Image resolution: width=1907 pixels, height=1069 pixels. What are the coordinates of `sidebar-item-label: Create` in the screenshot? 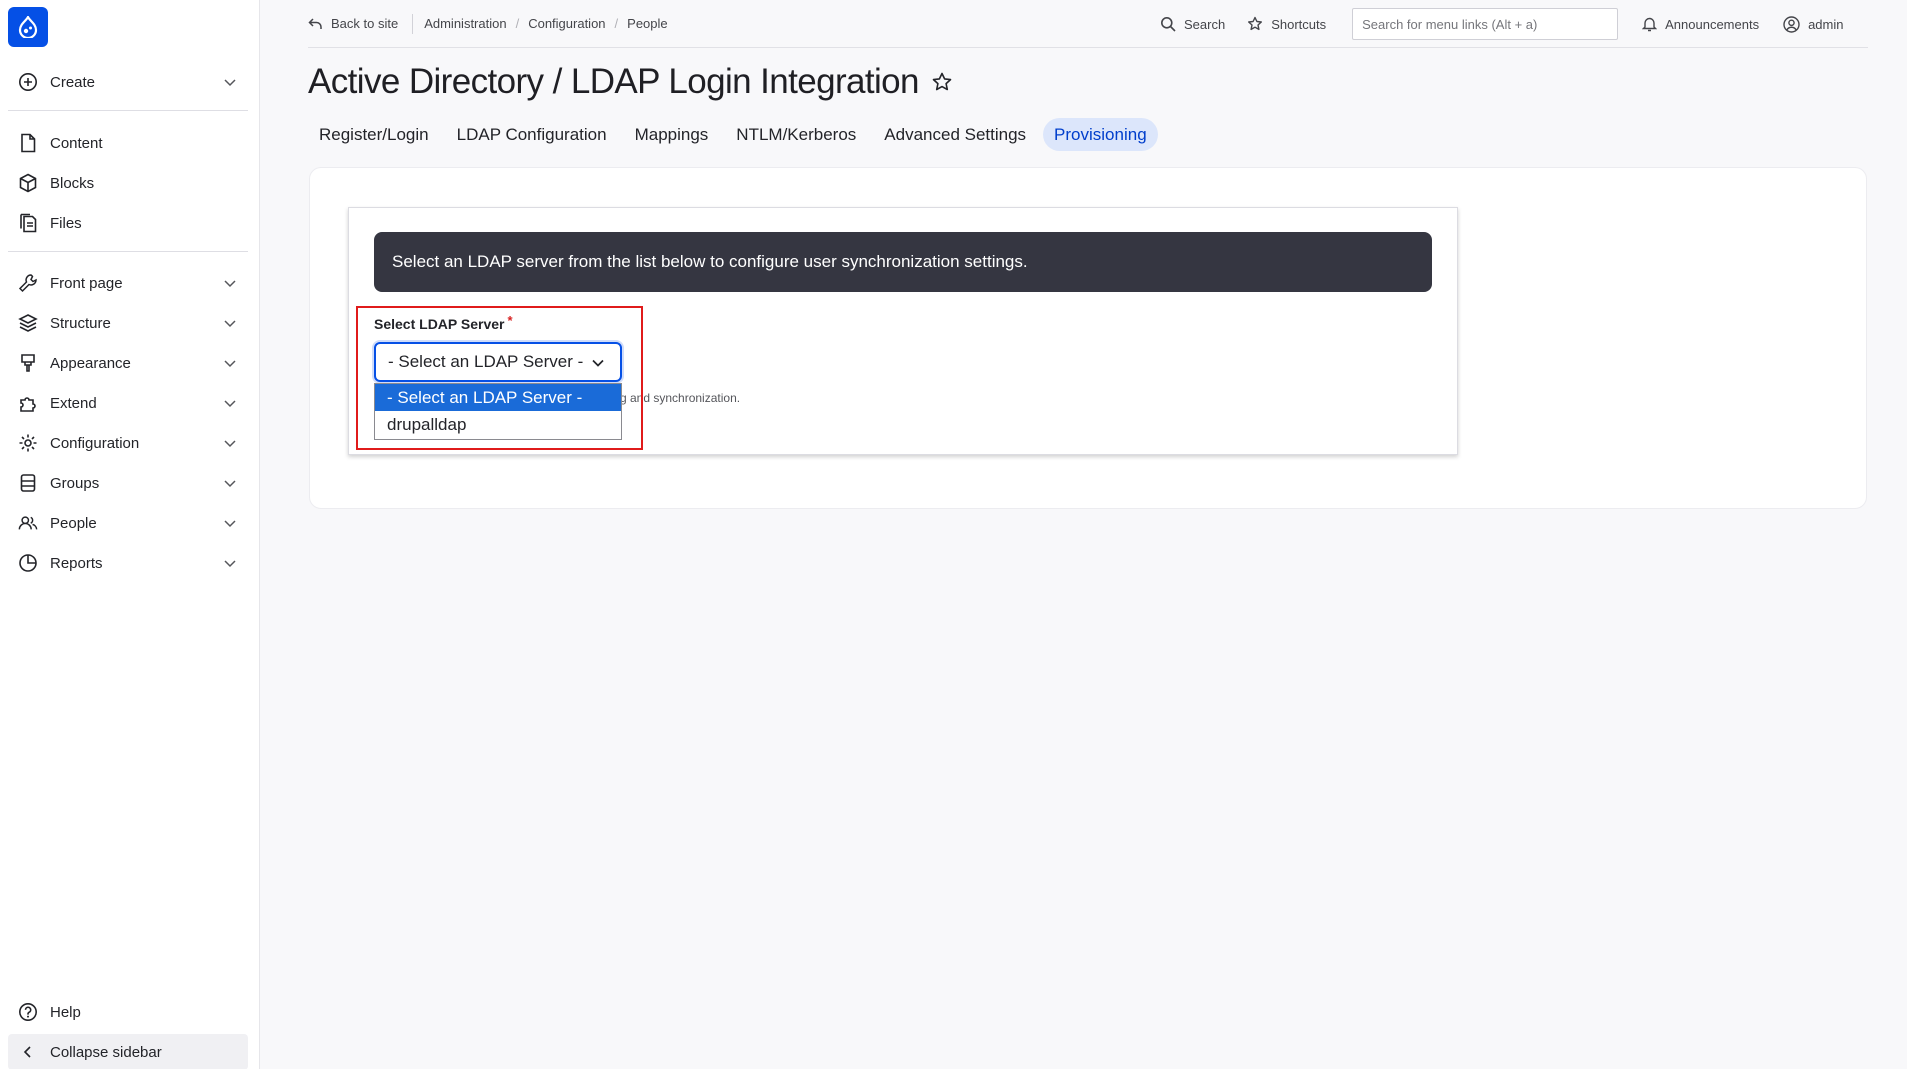 It's located at (73, 82).